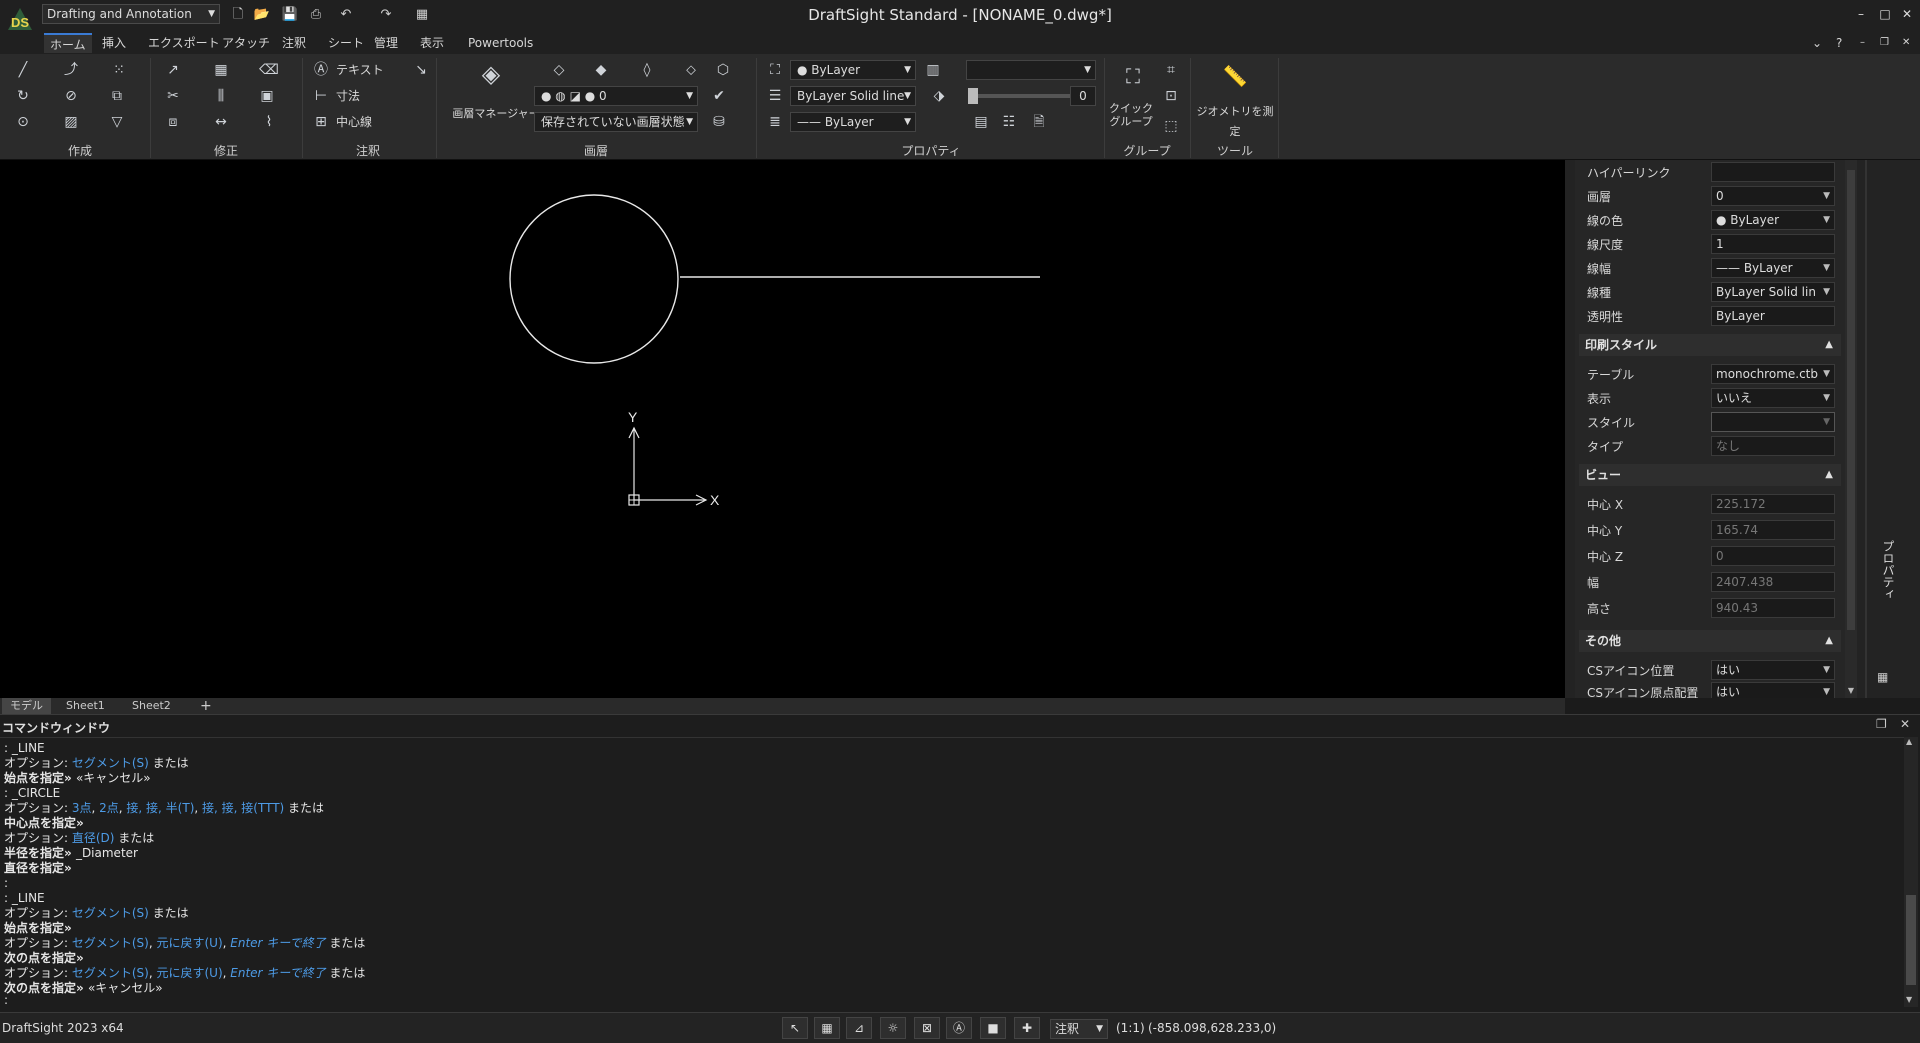 The image size is (1920, 1043). I want to click on layer-icon: ⬦, so click(691, 70).